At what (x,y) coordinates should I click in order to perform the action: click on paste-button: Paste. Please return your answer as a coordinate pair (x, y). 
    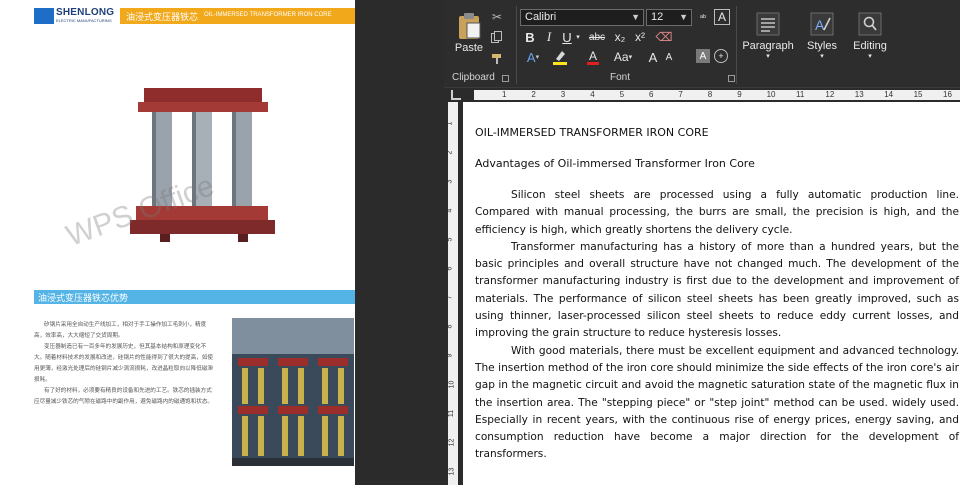
    Looking at the image, I should click on (469, 33).